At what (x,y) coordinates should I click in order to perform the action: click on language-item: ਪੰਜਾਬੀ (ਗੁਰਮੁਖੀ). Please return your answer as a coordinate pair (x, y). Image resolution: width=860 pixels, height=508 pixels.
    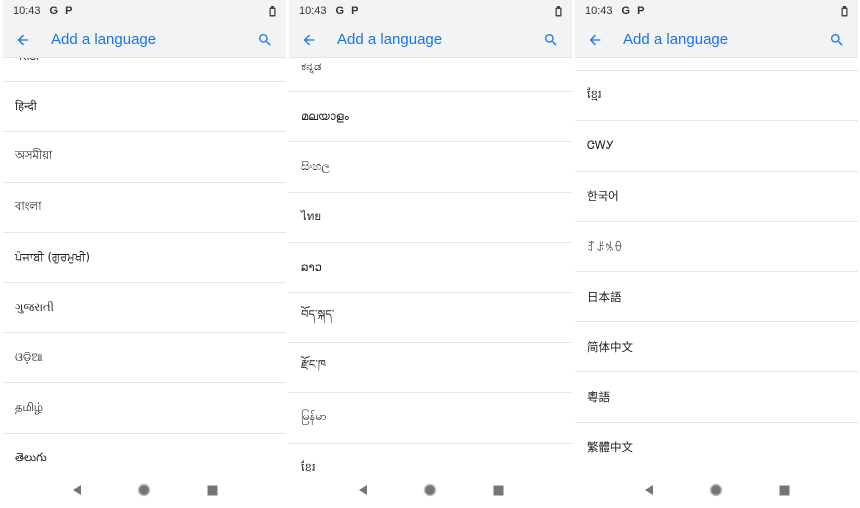
    Looking at the image, I should click on (144, 258).